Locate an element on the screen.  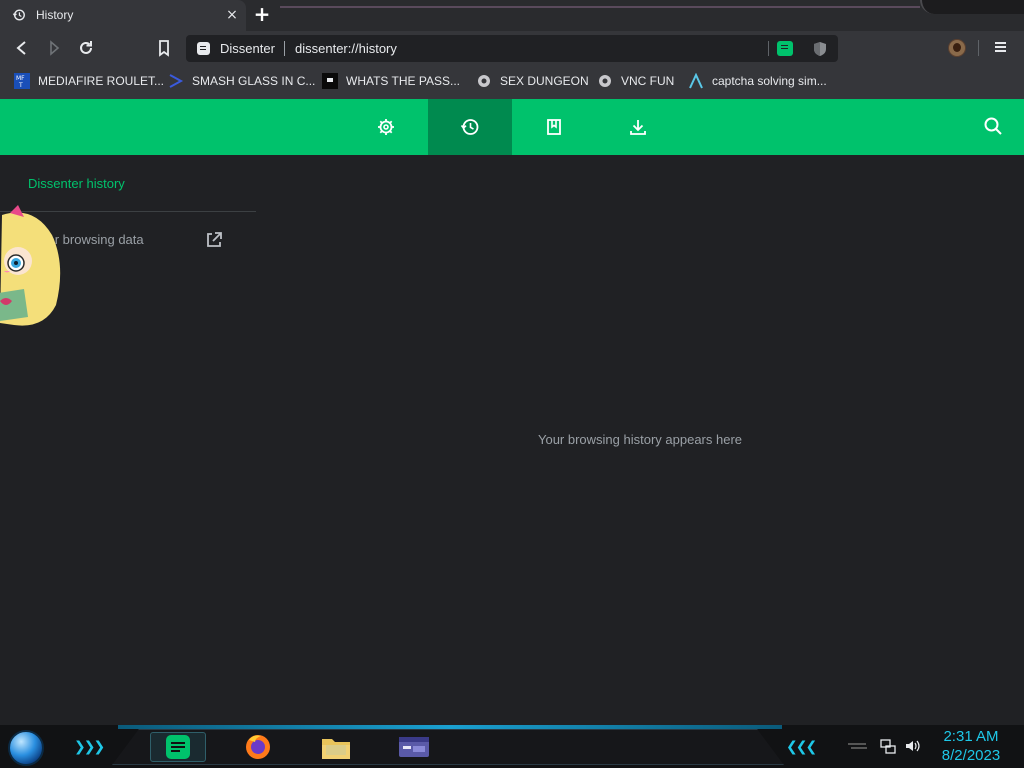
app-header is located at coordinates (512, 127).